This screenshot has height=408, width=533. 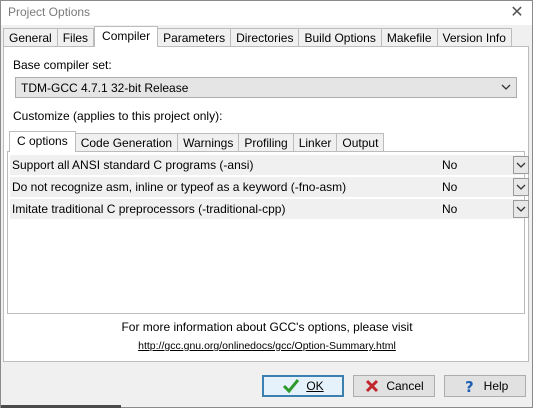 What do you see at coordinates (291, 386) in the screenshot?
I see `checkmark-icon` at bounding box center [291, 386].